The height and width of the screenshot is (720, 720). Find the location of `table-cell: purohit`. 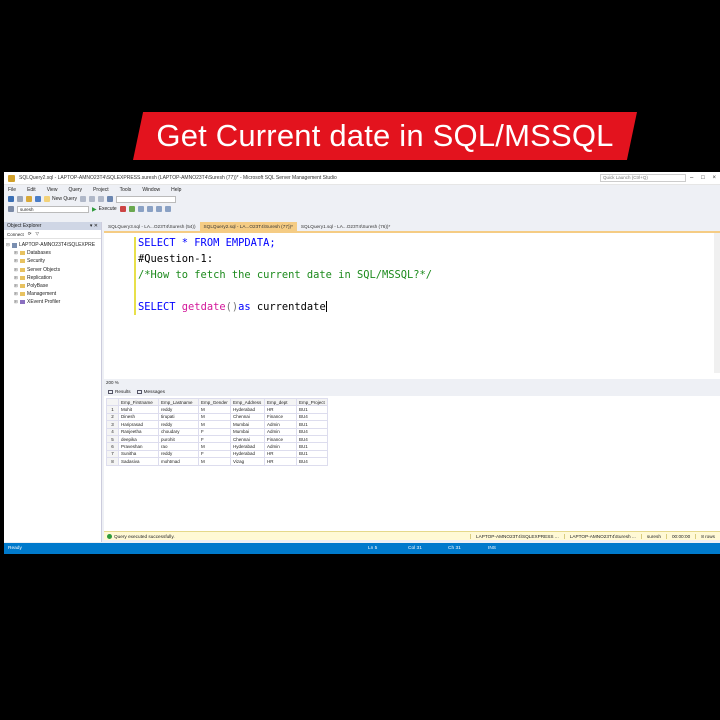

table-cell: purohit is located at coordinates (178, 439).